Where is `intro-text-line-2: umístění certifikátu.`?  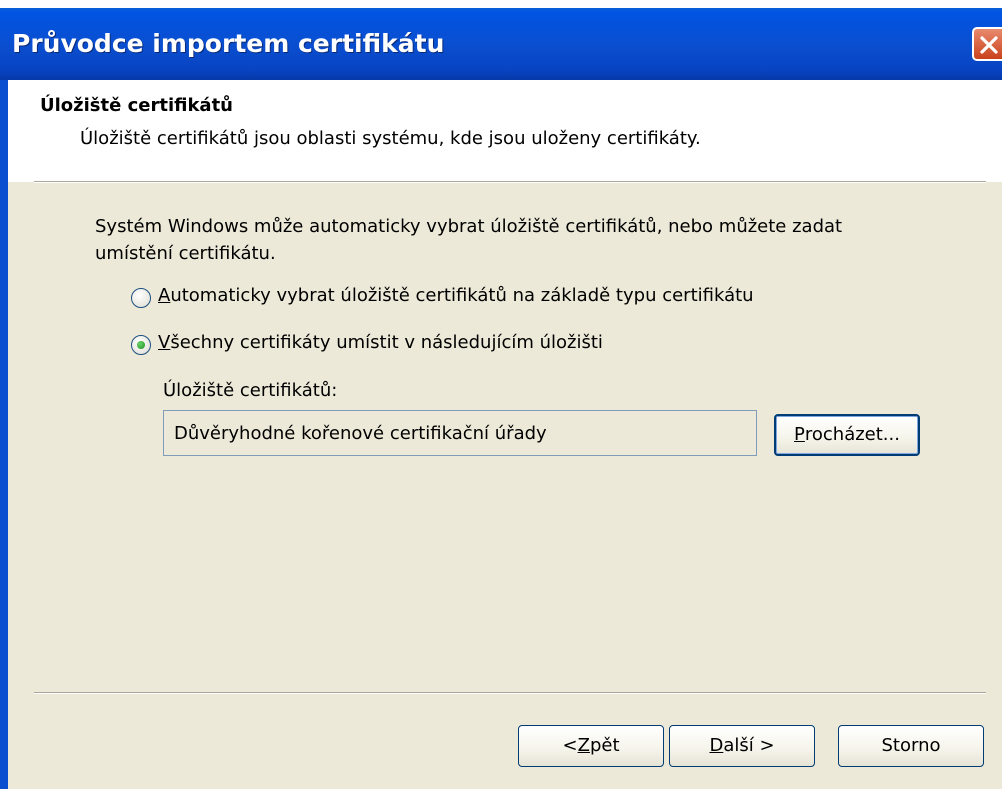
intro-text-line-2: umístění certifikátu. is located at coordinates (185, 253).